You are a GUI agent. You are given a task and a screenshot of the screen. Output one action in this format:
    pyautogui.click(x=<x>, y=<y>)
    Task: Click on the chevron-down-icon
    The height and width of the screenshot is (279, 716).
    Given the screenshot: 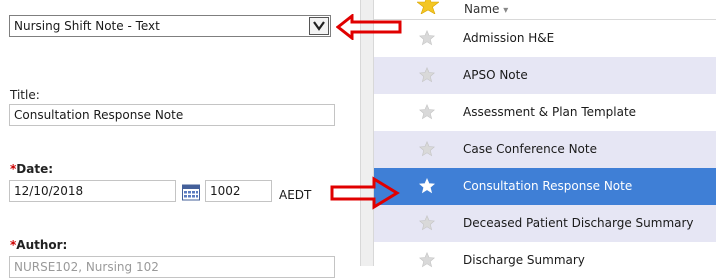 What is the action you would take?
    pyautogui.click(x=319, y=26)
    